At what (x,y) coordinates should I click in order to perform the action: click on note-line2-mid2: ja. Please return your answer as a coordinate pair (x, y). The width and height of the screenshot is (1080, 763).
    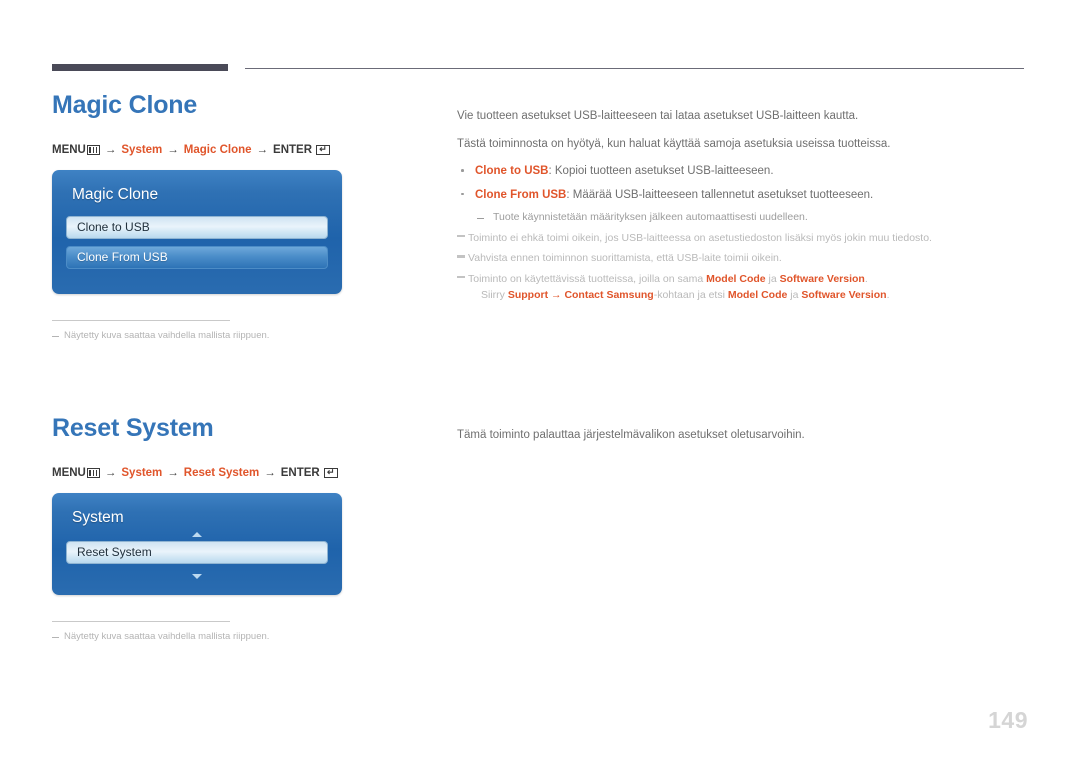
    Looking at the image, I should click on (794, 294).